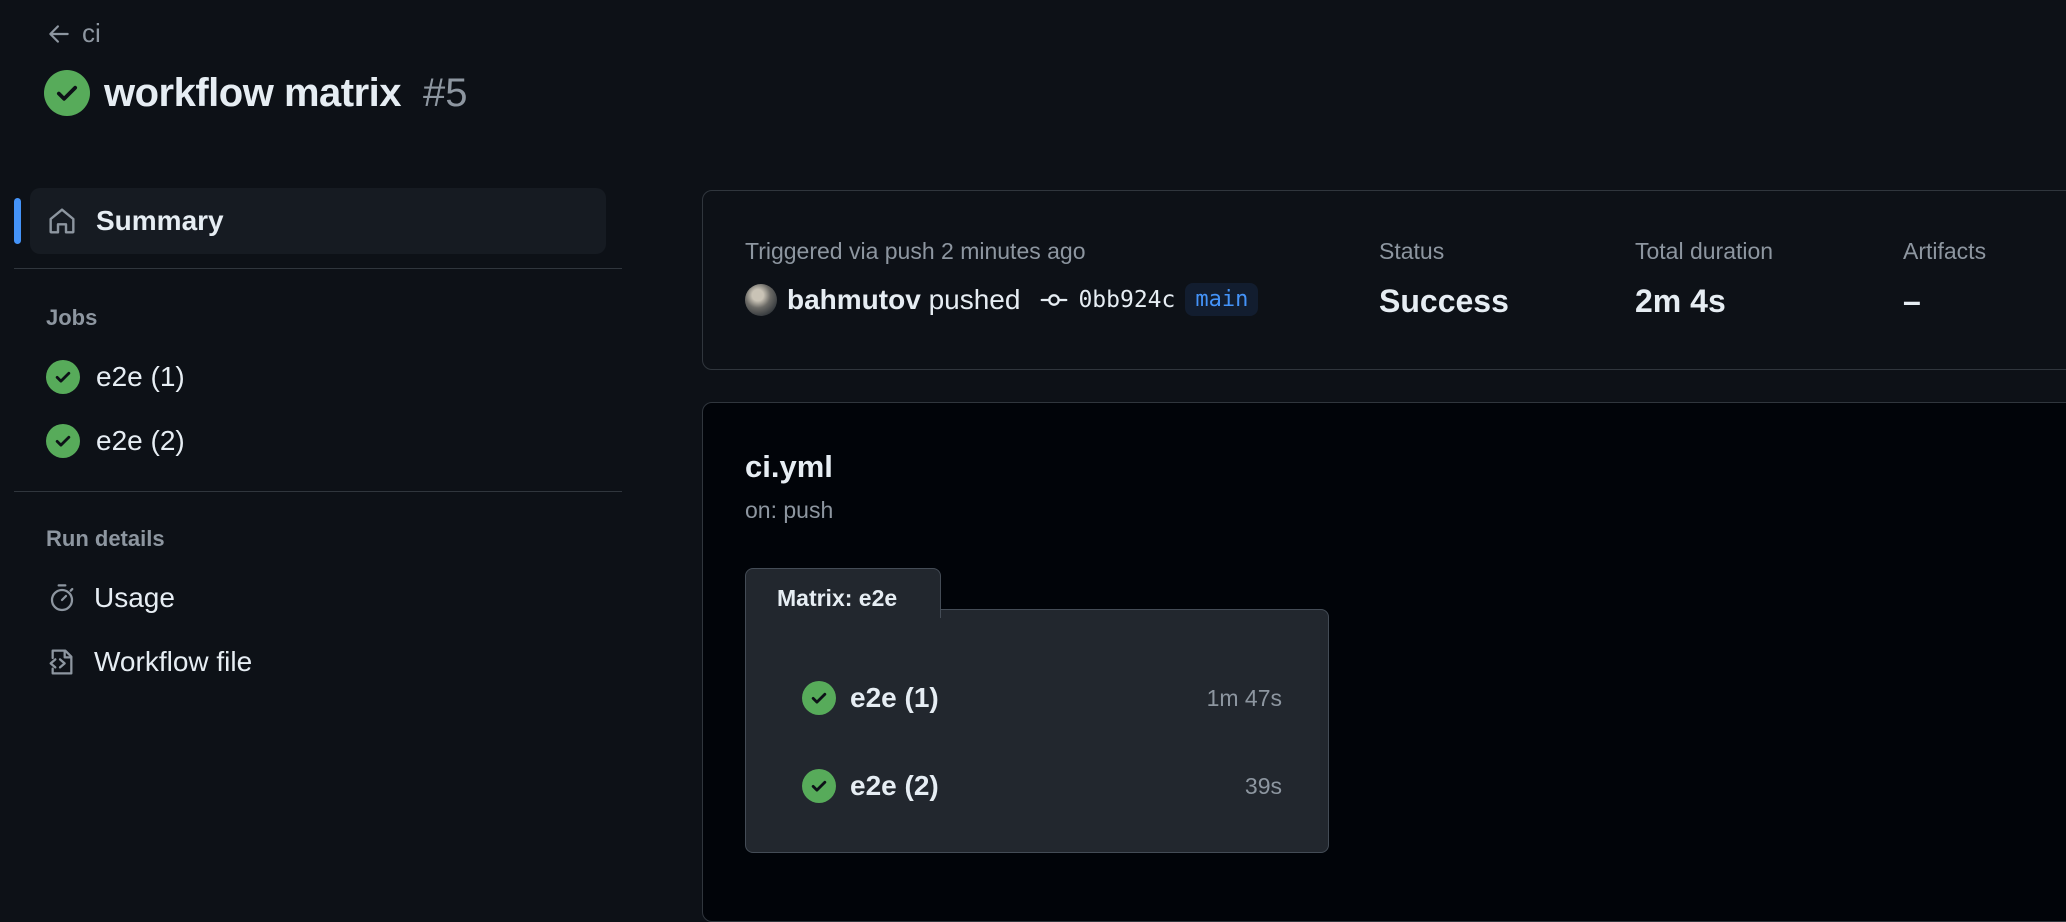 The image size is (2066, 922). What do you see at coordinates (173, 661) in the screenshot?
I see `sidebar-item-label: Workflow file` at bounding box center [173, 661].